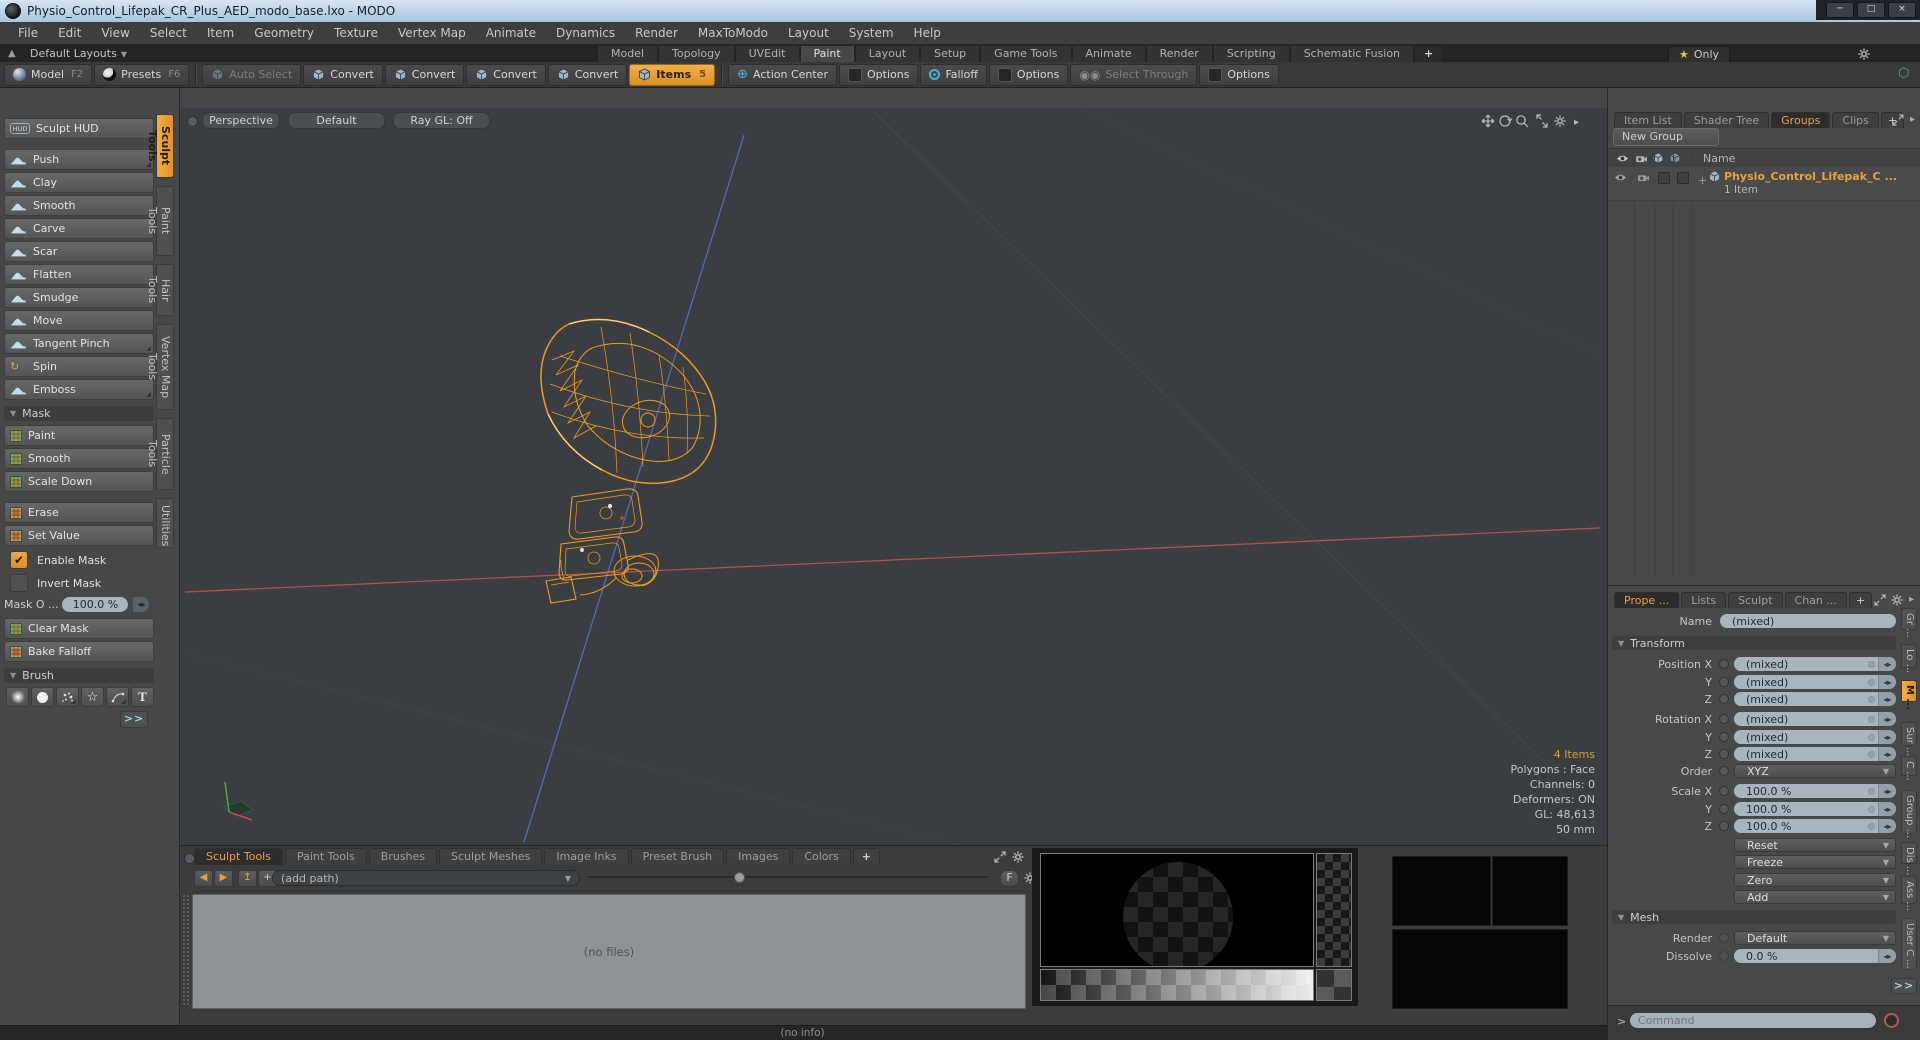 This screenshot has width=1920, height=1040. Describe the element at coordinates (79, 675) in the screenshot. I see `brush-section-header: ▼ Brush` at that location.